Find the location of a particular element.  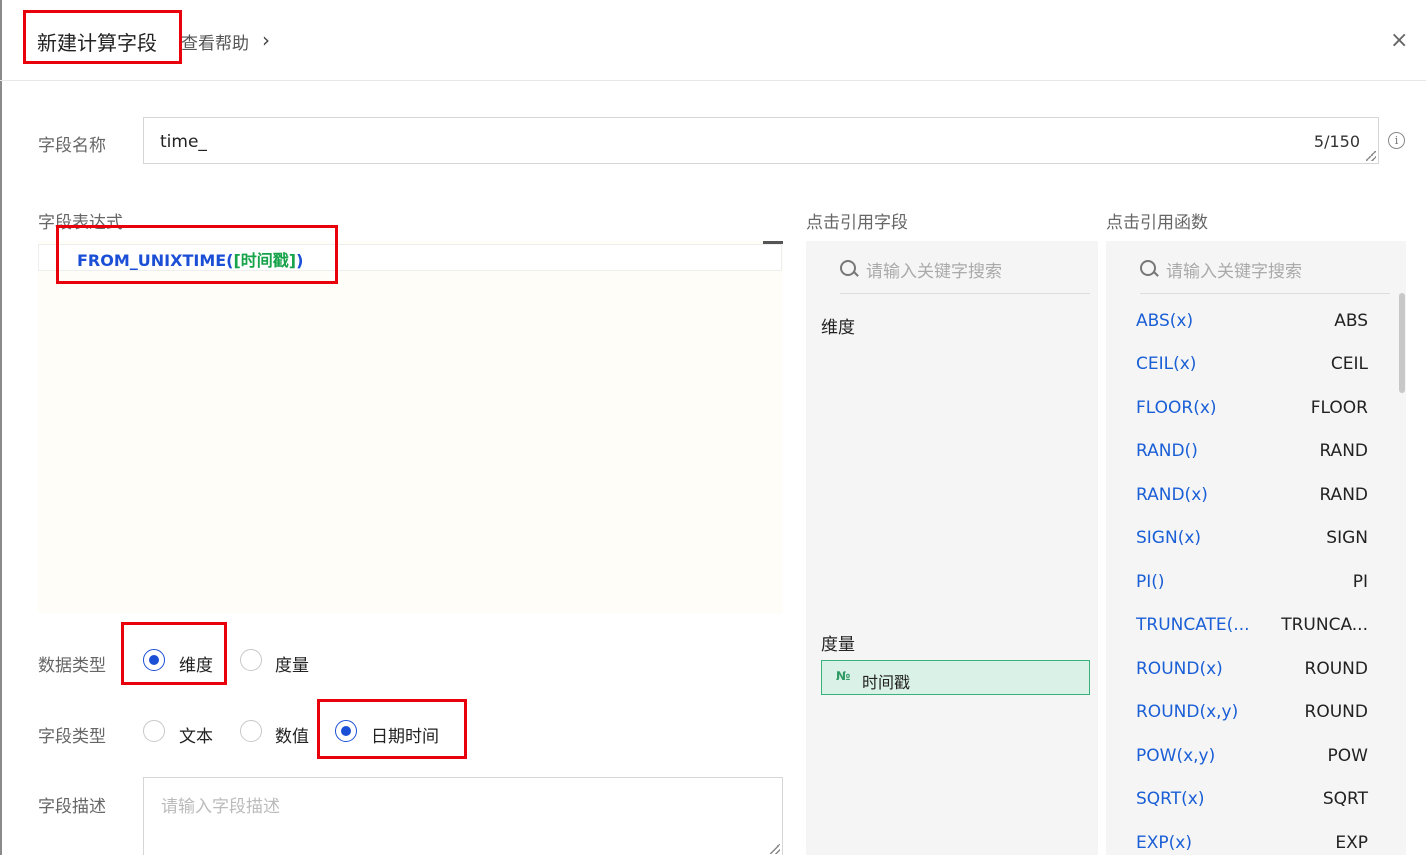

description-textarea: 请输入字段描述 is located at coordinates (463, 816).